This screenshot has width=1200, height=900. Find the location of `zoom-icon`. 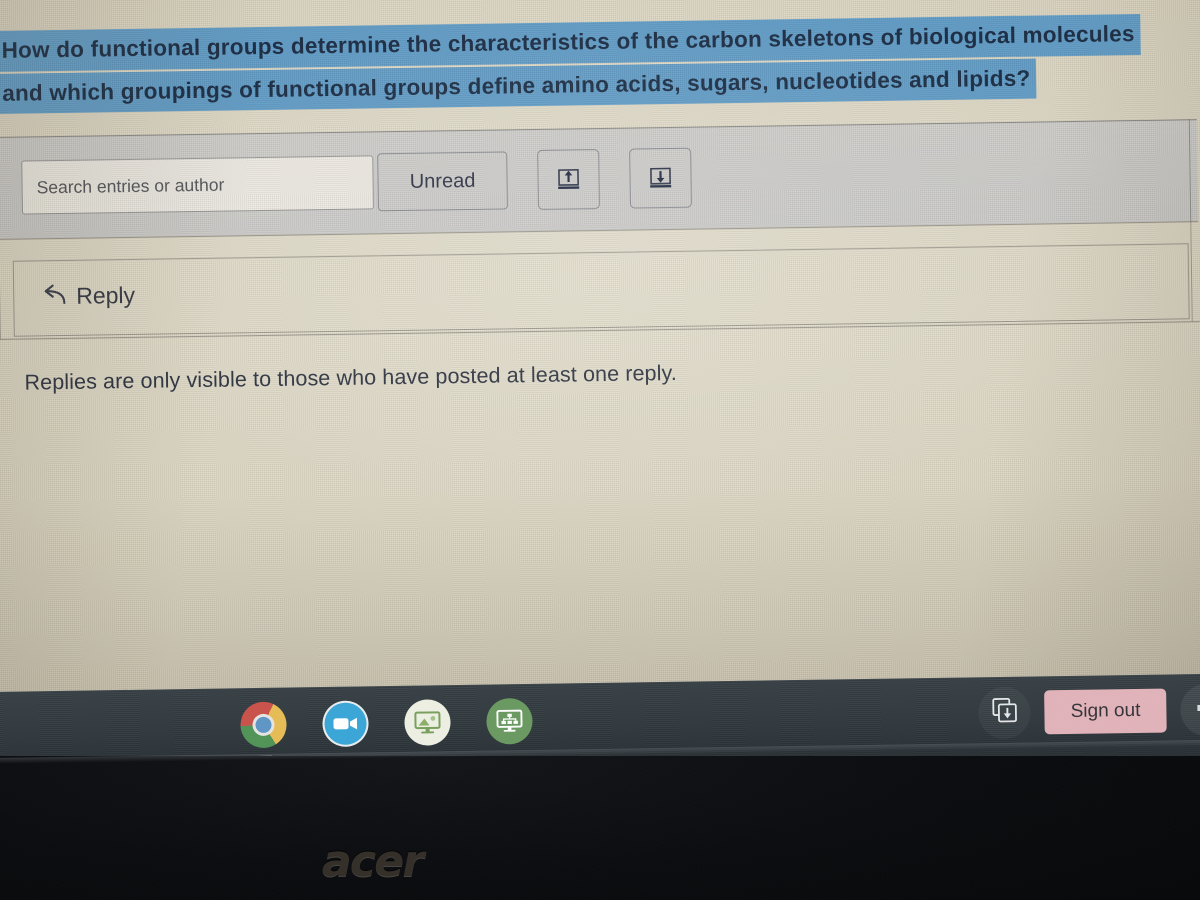

zoom-icon is located at coordinates (345, 724).